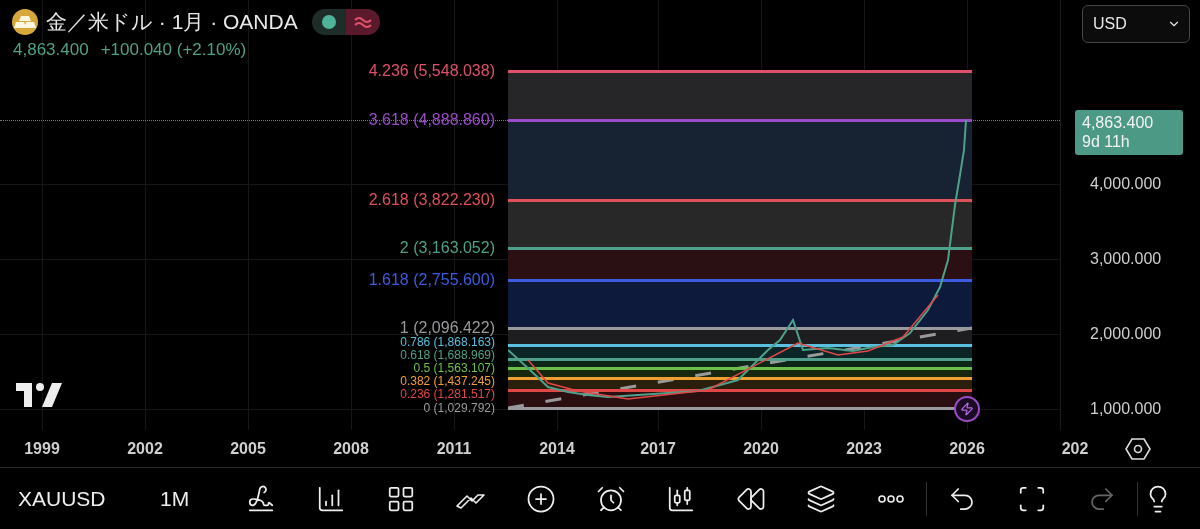  What do you see at coordinates (431, 200) in the screenshot?
I see `fib-level-label: 2.618 (3,822.230)` at bounding box center [431, 200].